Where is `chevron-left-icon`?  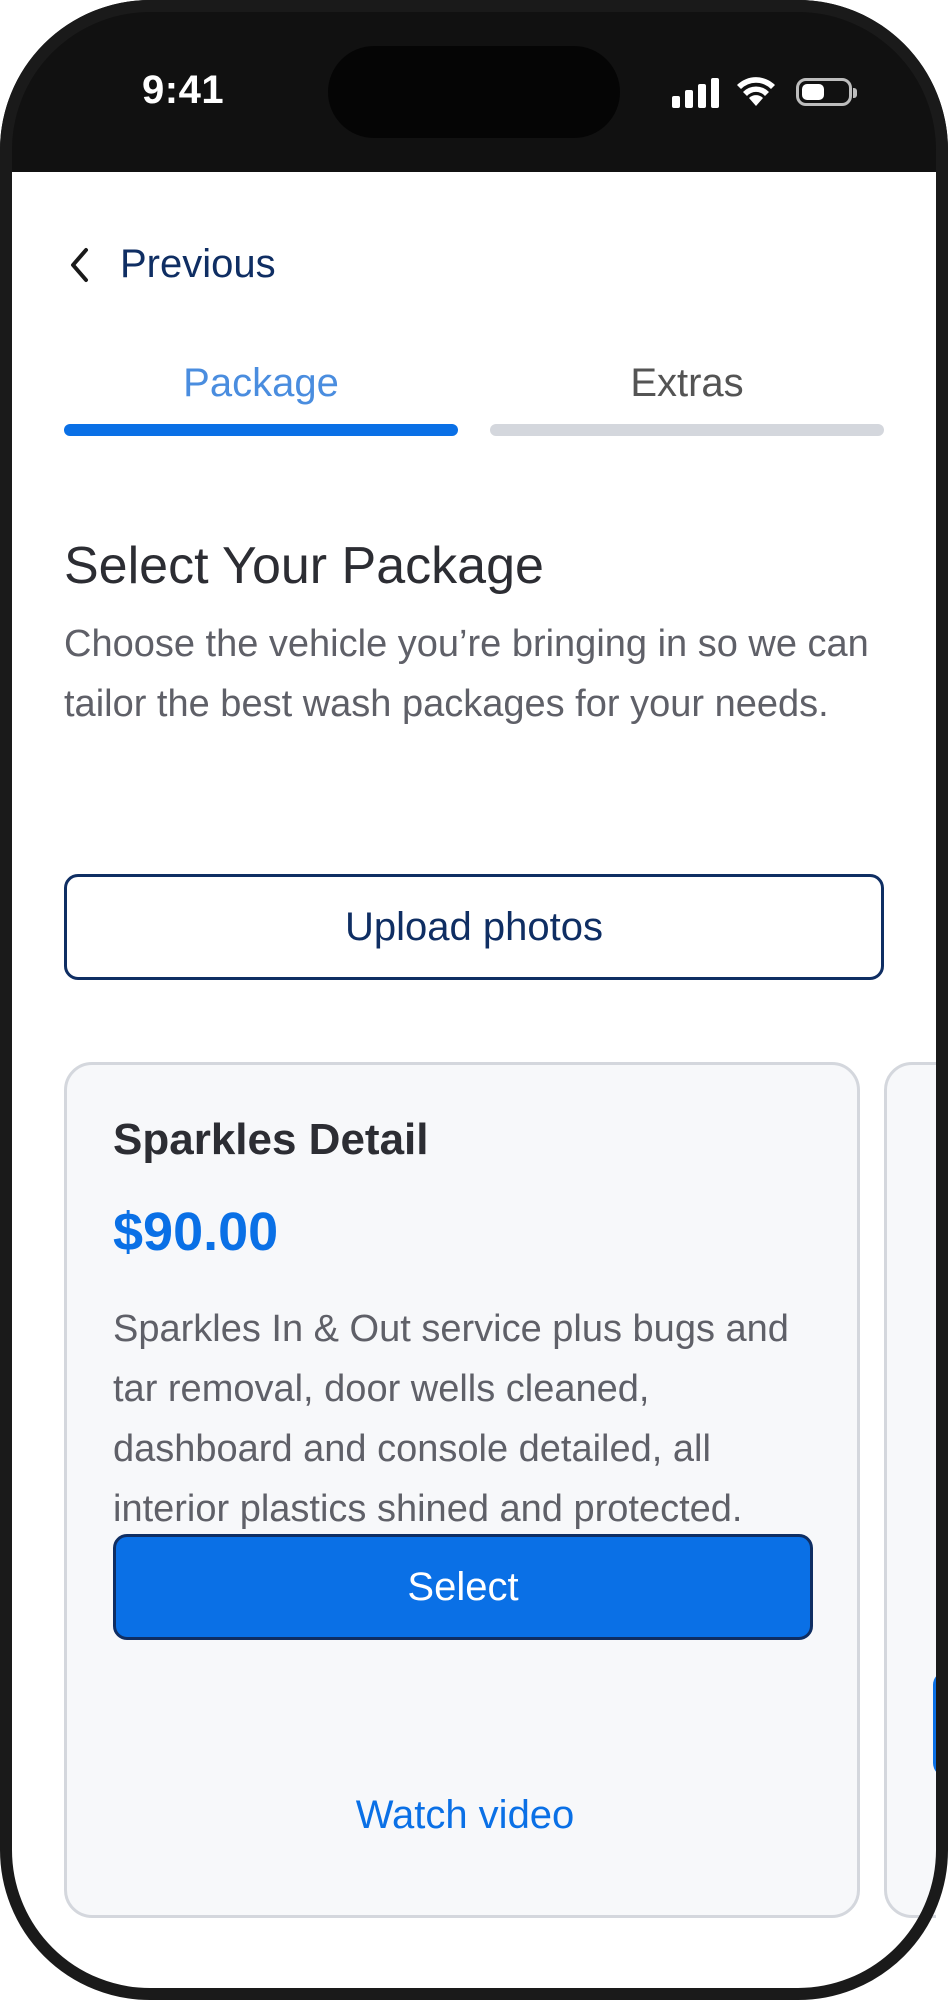
chevron-left-icon is located at coordinates (79, 264).